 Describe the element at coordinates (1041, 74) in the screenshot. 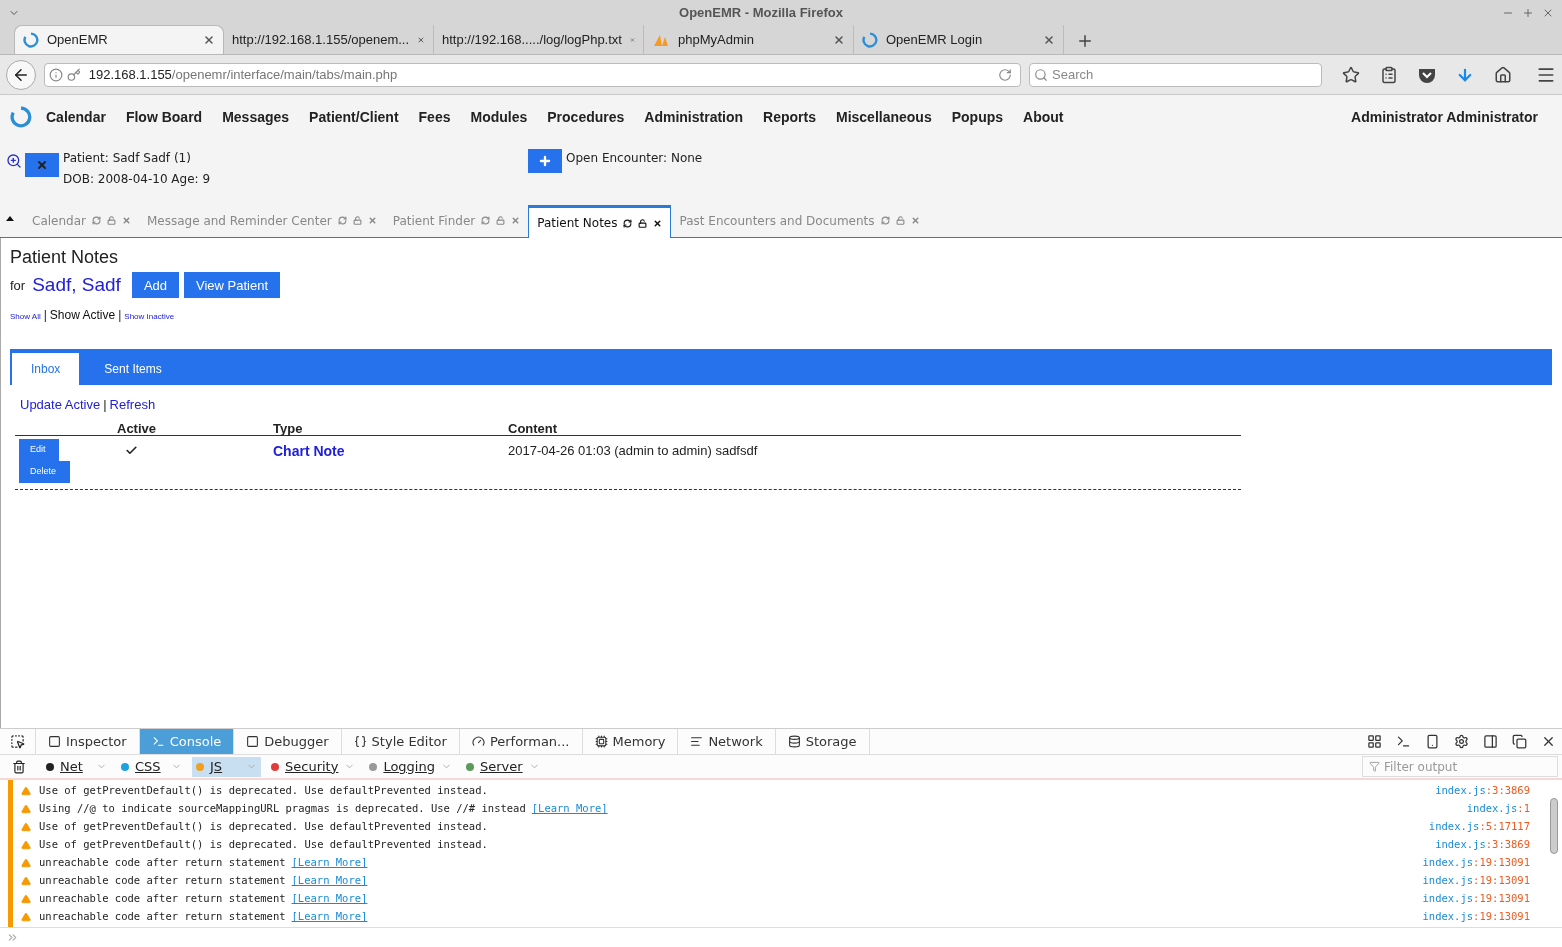

I see `search-icon` at that location.